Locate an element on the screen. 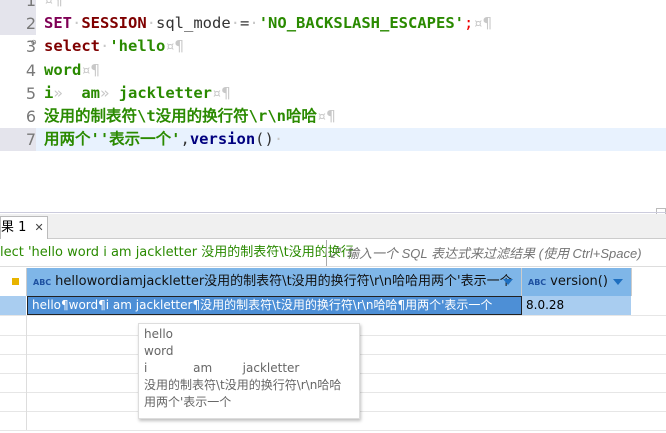  code-token: , is located at coordinates (185, 139).